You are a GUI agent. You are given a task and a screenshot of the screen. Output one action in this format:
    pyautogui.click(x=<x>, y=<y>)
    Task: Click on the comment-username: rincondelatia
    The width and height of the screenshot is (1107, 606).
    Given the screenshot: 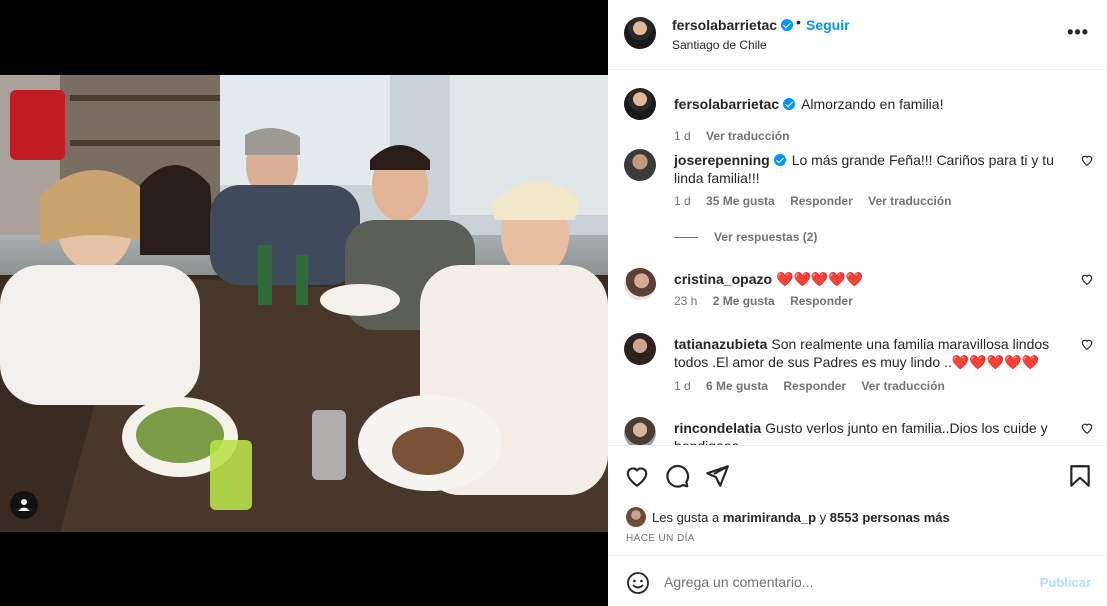 What is the action you would take?
    pyautogui.click(x=717, y=428)
    